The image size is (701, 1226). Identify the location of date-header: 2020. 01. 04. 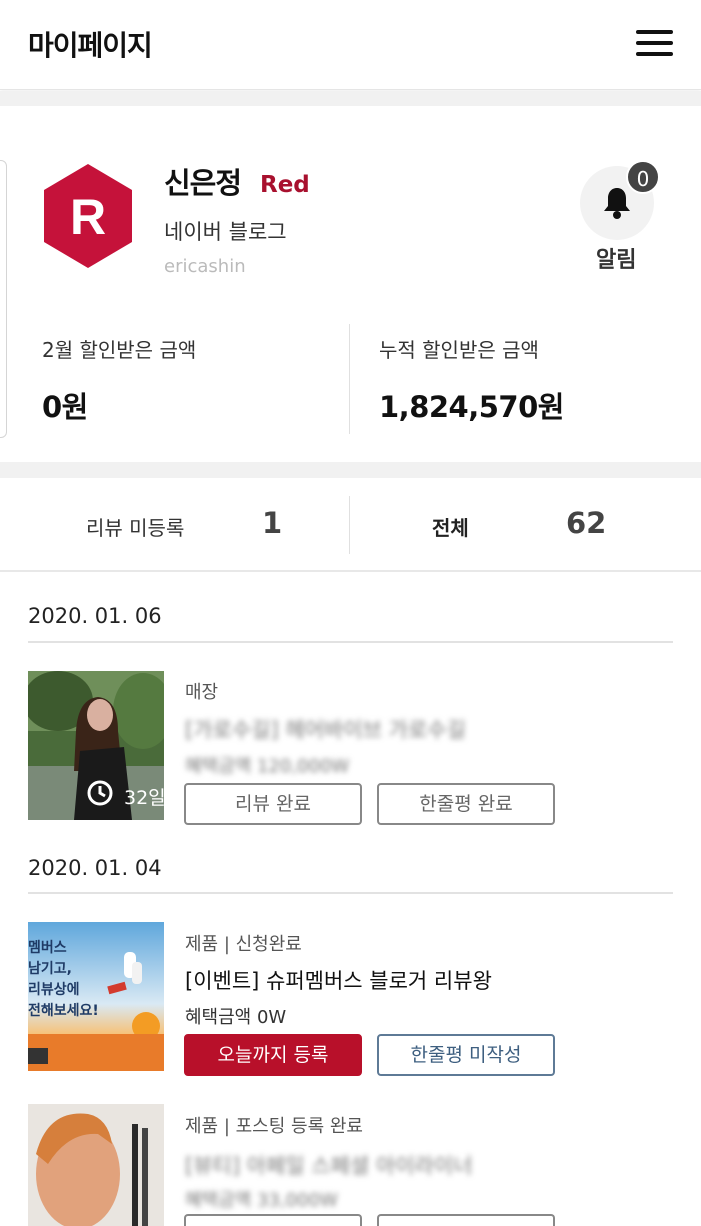
(95, 868).